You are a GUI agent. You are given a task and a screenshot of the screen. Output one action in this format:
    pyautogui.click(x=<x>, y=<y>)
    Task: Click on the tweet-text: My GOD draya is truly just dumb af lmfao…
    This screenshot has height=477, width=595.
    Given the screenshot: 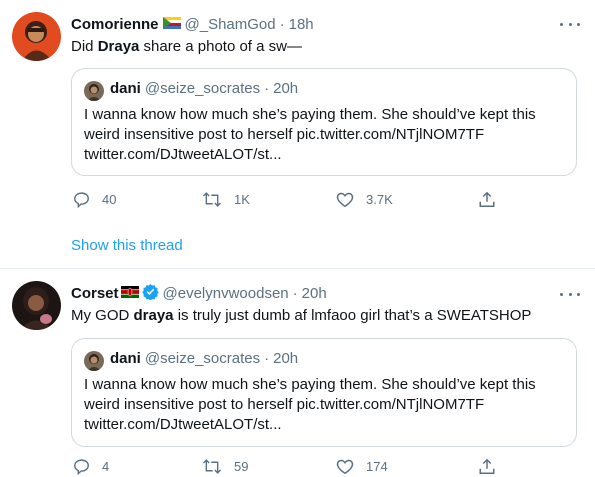 What is the action you would take?
    pyautogui.click(x=301, y=316)
    